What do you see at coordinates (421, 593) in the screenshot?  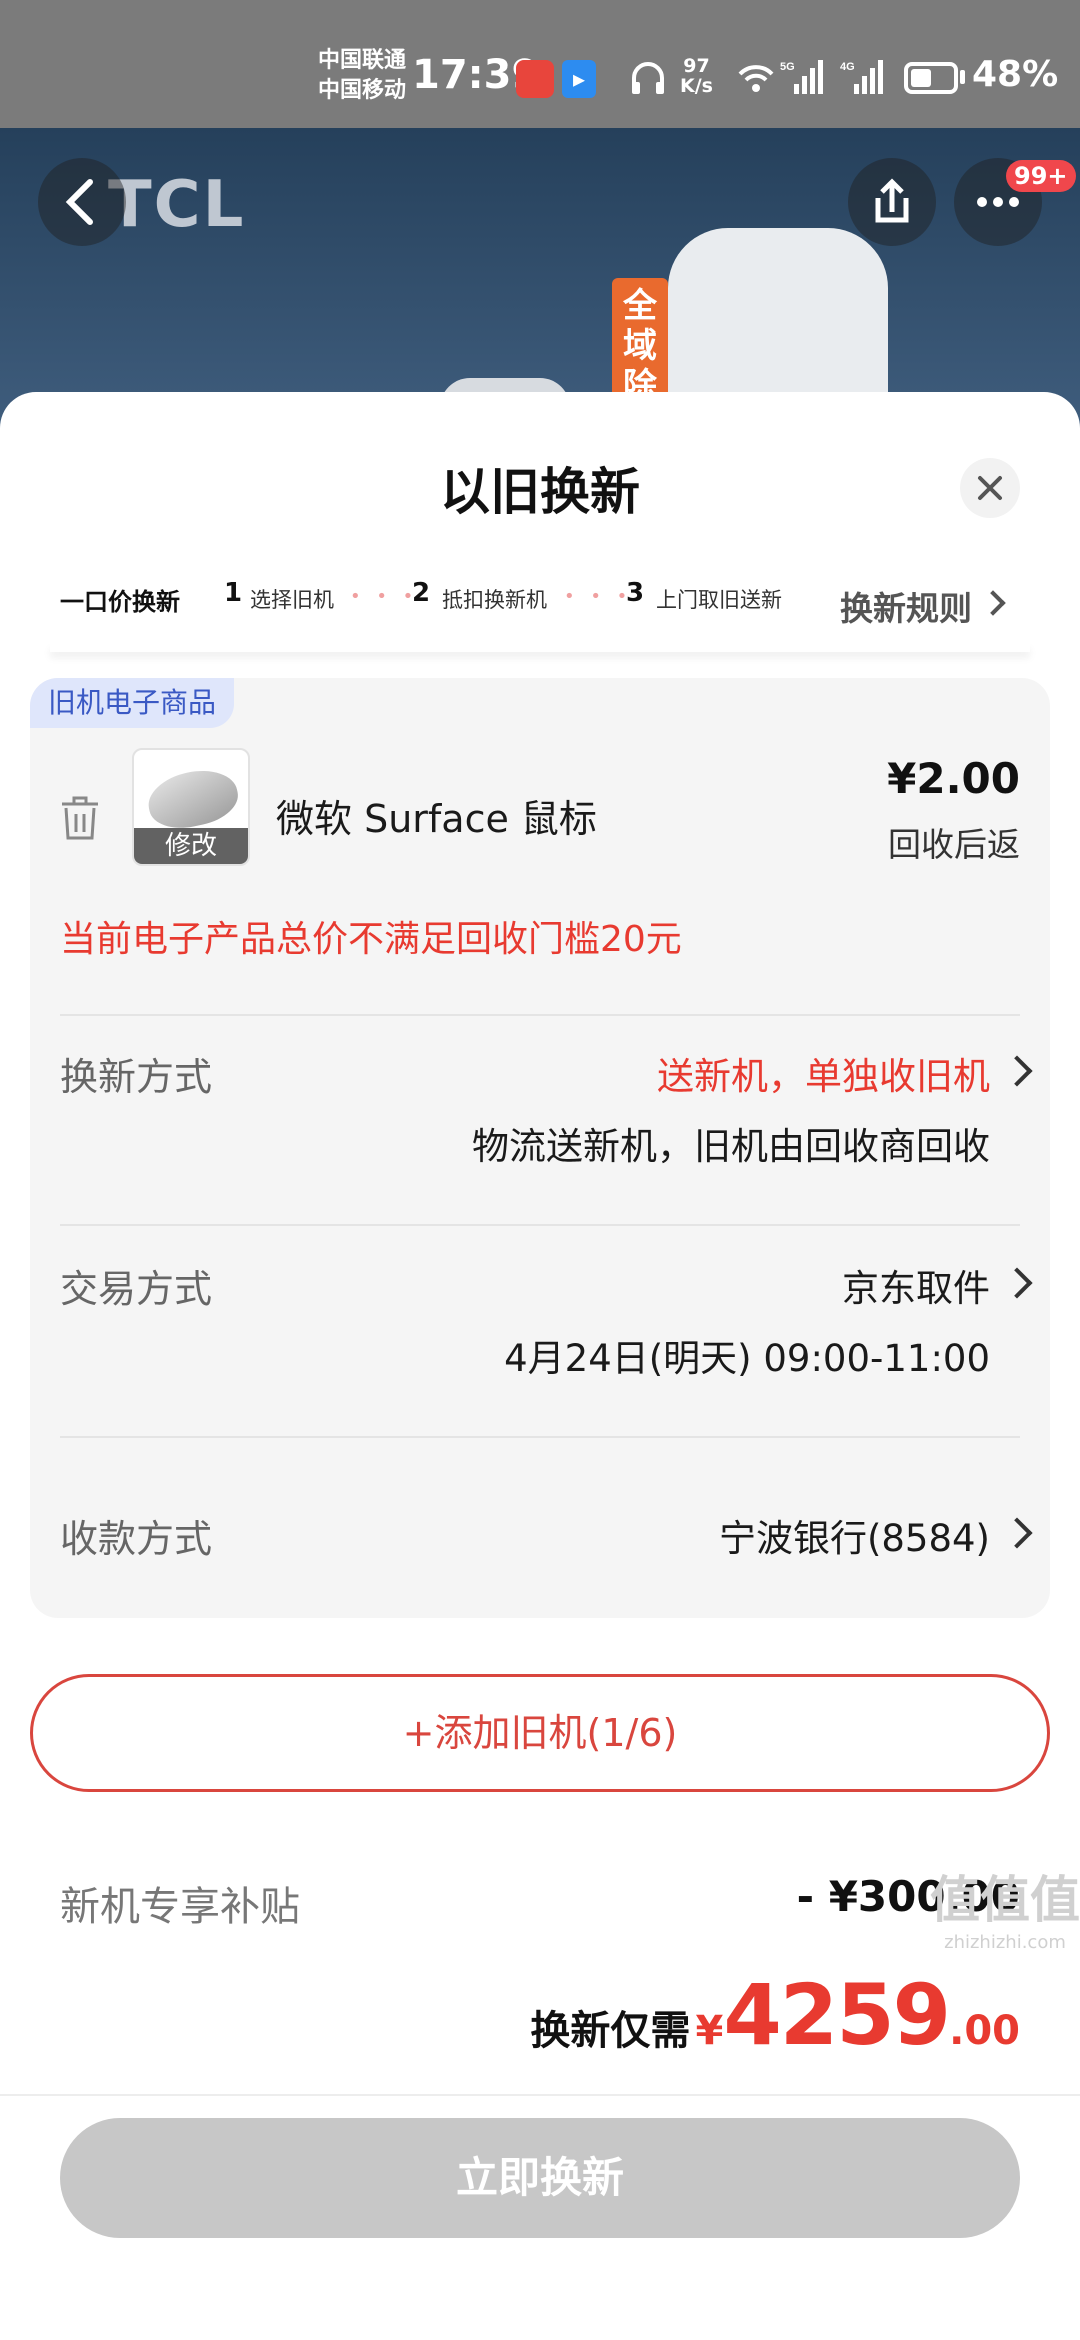 I see `step-2-number: 2` at bounding box center [421, 593].